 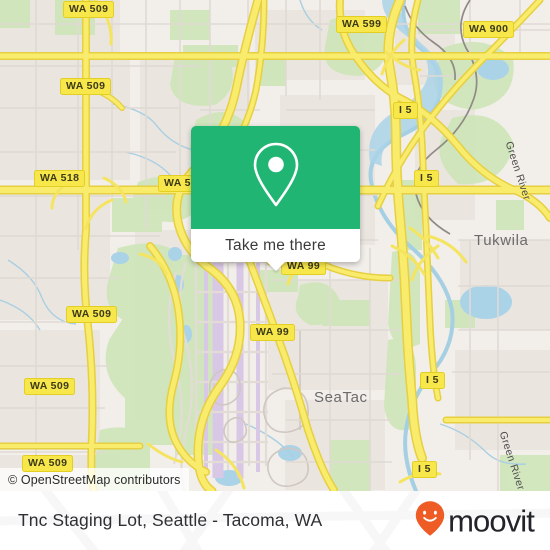 I want to click on popup-header, so click(x=275, y=177).